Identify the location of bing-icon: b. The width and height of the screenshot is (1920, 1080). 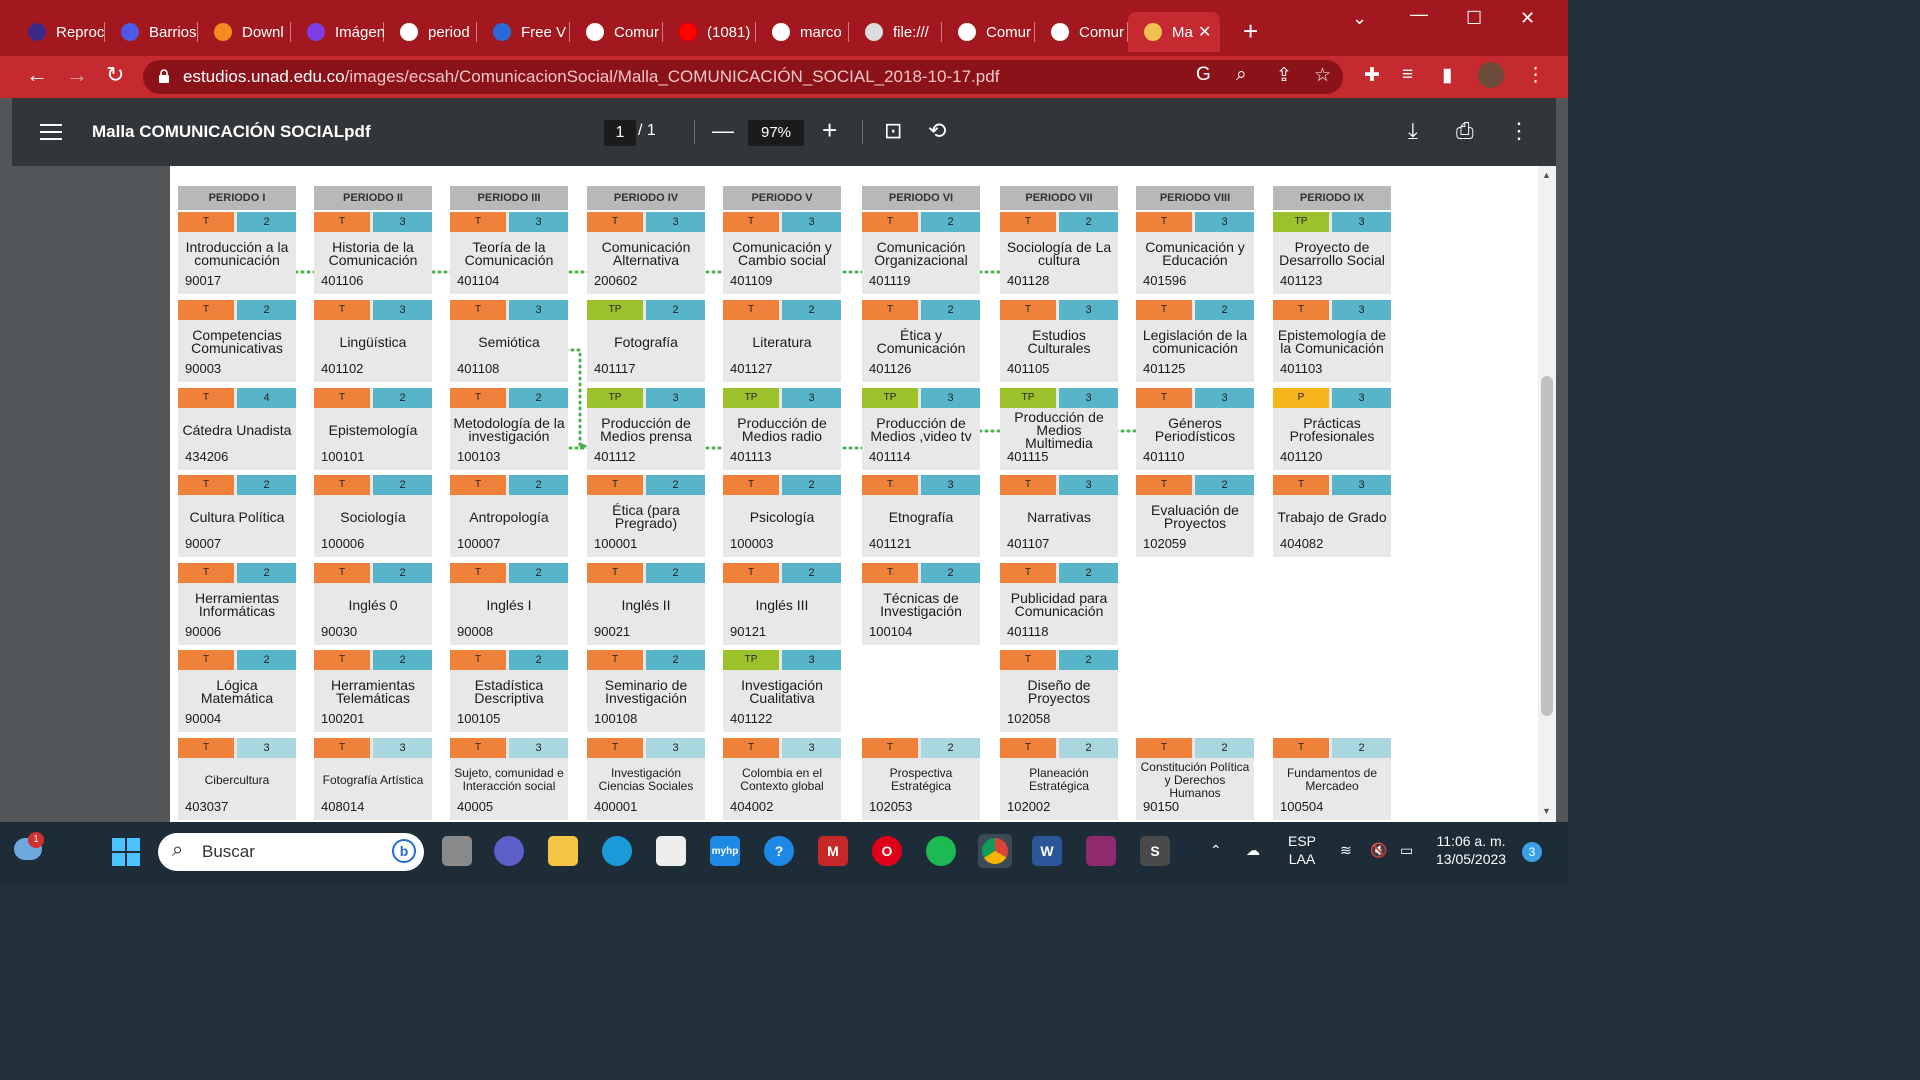
(404, 851).